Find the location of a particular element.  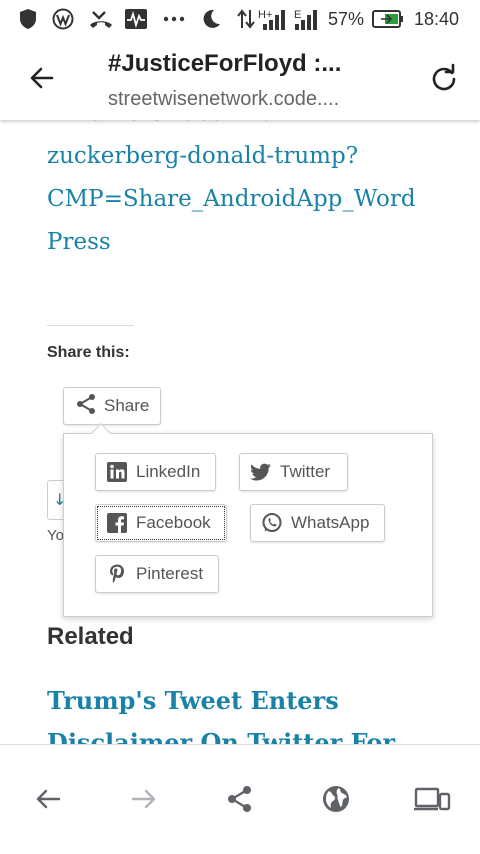

share-linkedin-label: LinkedIn is located at coordinates (168, 471).